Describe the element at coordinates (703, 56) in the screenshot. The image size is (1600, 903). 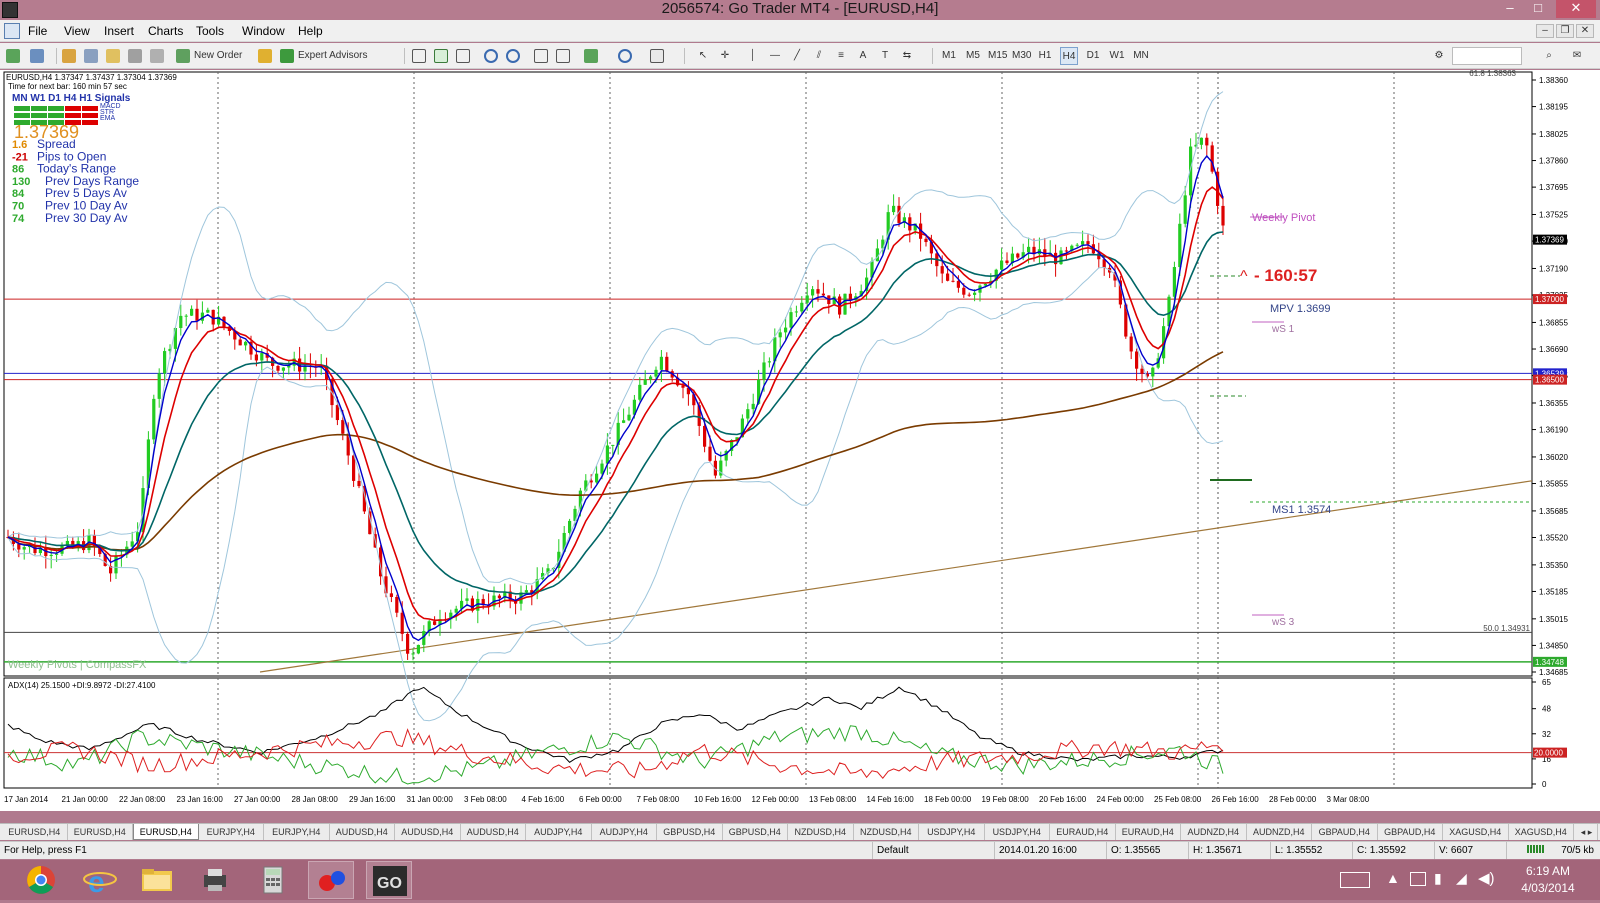
I see `cursor-icon: ↖` at that location.